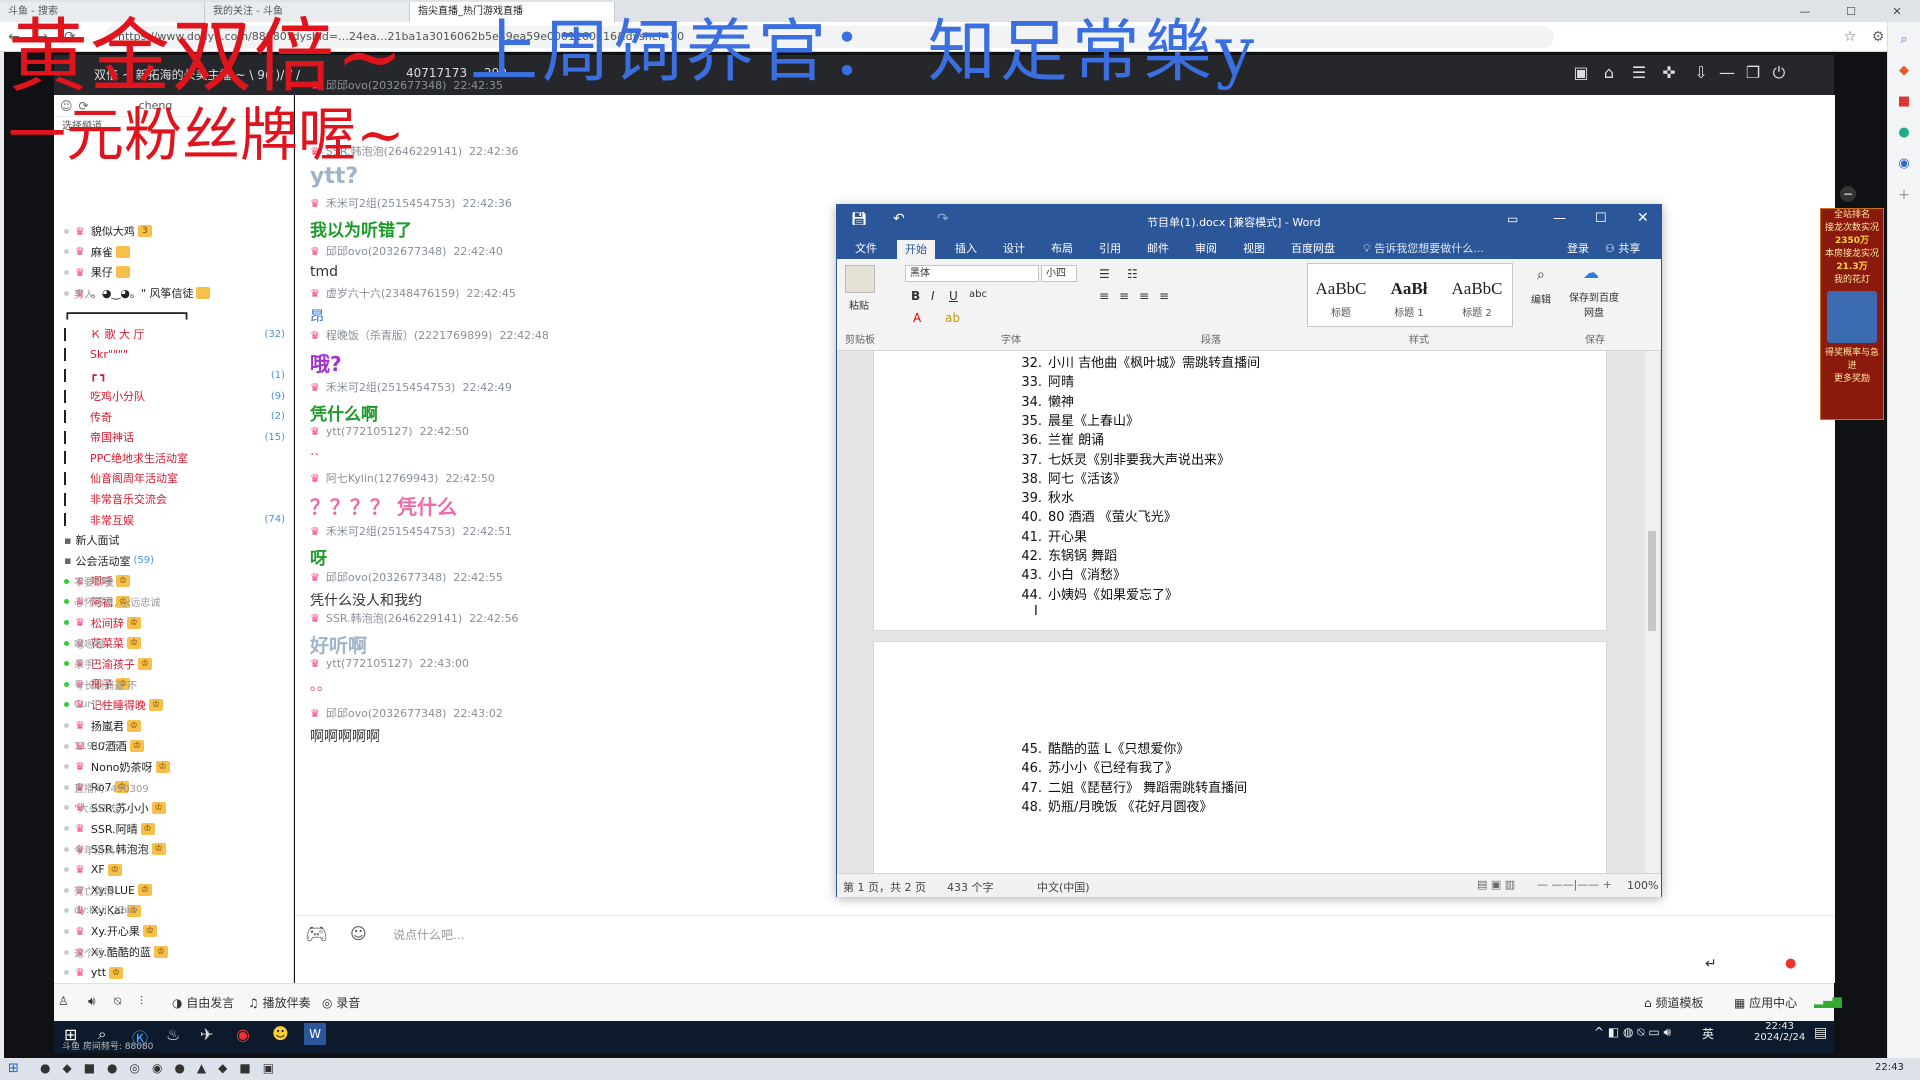  Describe the element at coordinates (1313, 248) in the screenshot. I see `tab-baidu: 百度网盘` at that location.